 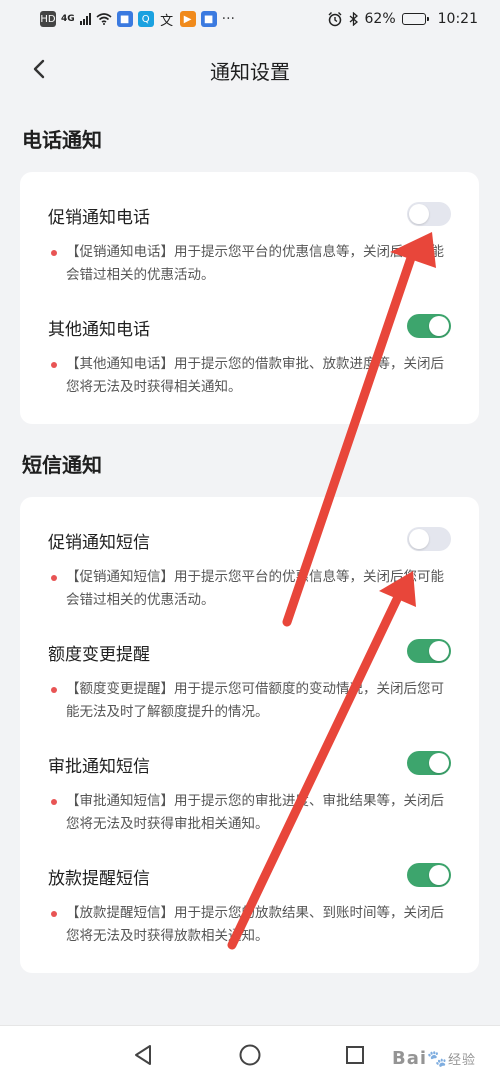 I want to click on other-call-toggle, so click(x=429, y=326).